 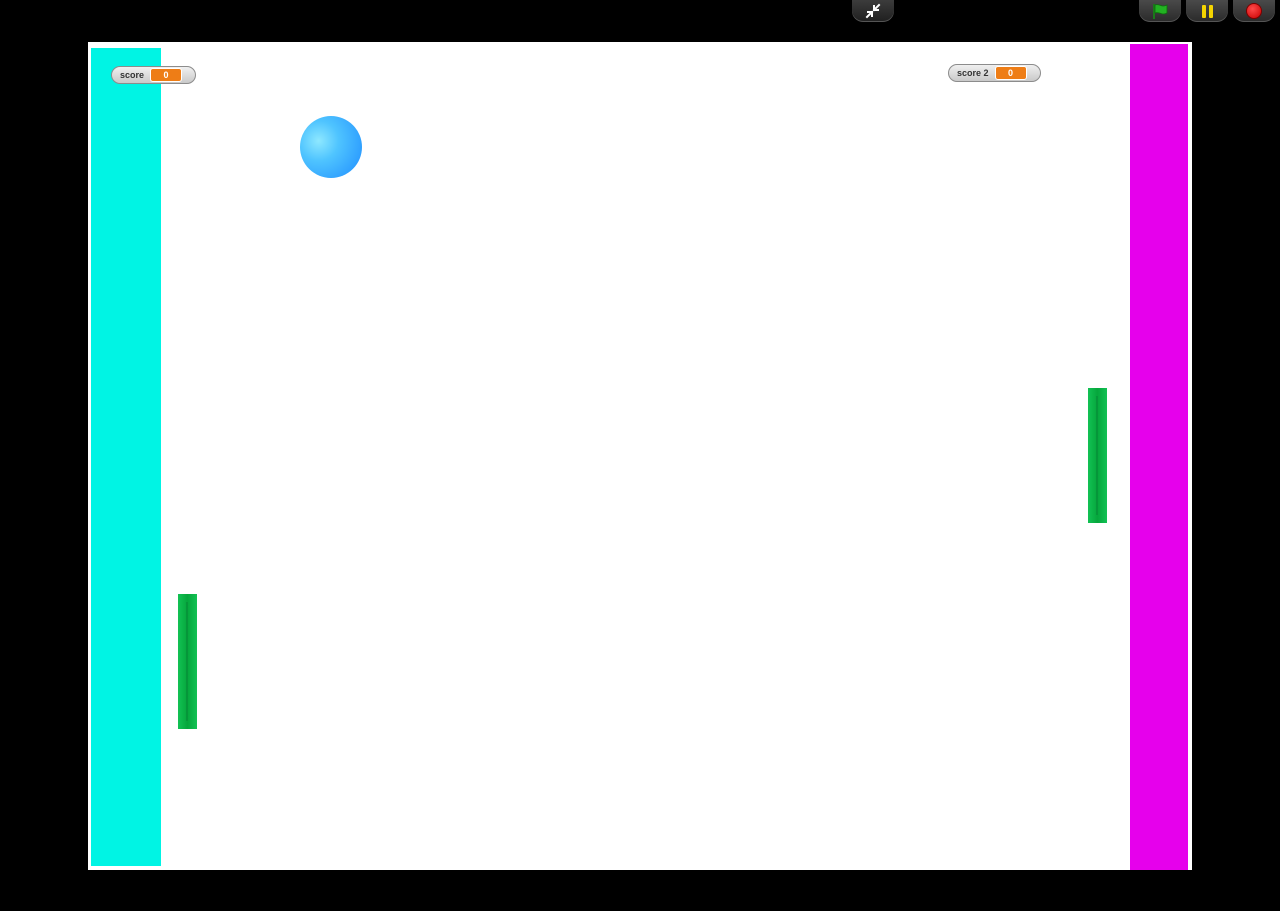 I want to click on score2-value: 0, so click(x=1010, y=73).